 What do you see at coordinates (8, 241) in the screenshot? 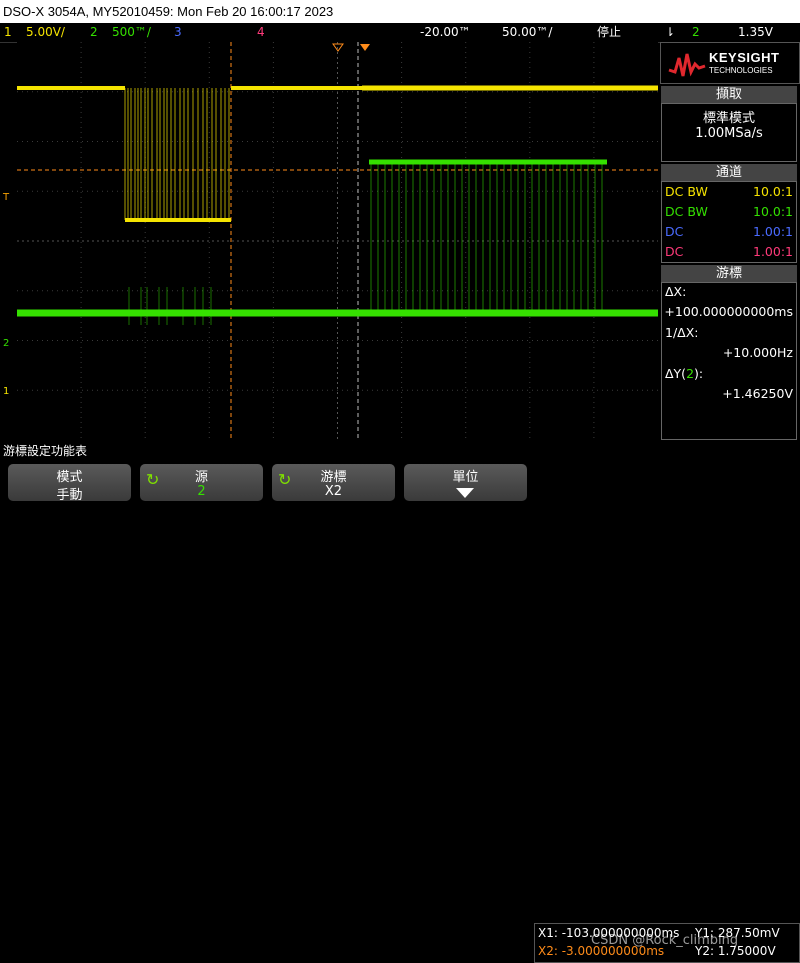
I see `channel-markers: T 2 1` at bounding box center [8, 241].